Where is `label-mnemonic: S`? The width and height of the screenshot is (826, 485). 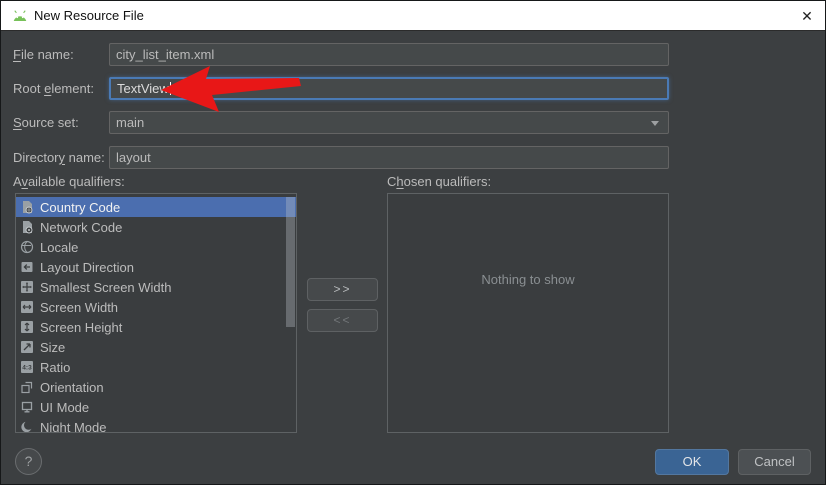 label-mnemonic: S is located at coordinates (17, 122).